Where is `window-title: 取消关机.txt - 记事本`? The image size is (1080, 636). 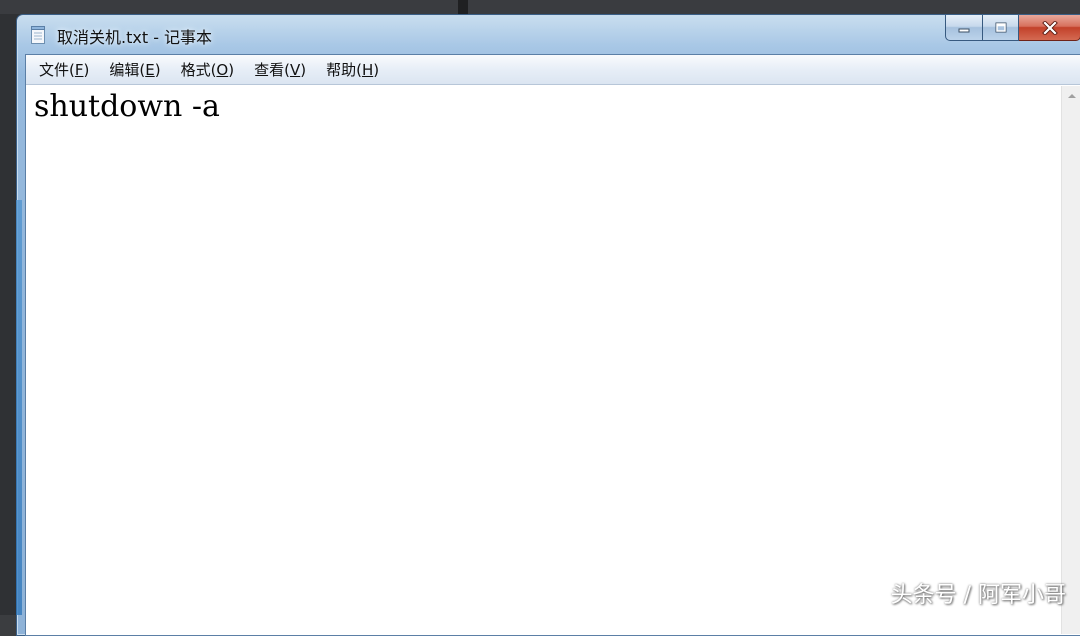
window-title: 取消关机.txt - 记事本 is located at coordinates (134, 36).